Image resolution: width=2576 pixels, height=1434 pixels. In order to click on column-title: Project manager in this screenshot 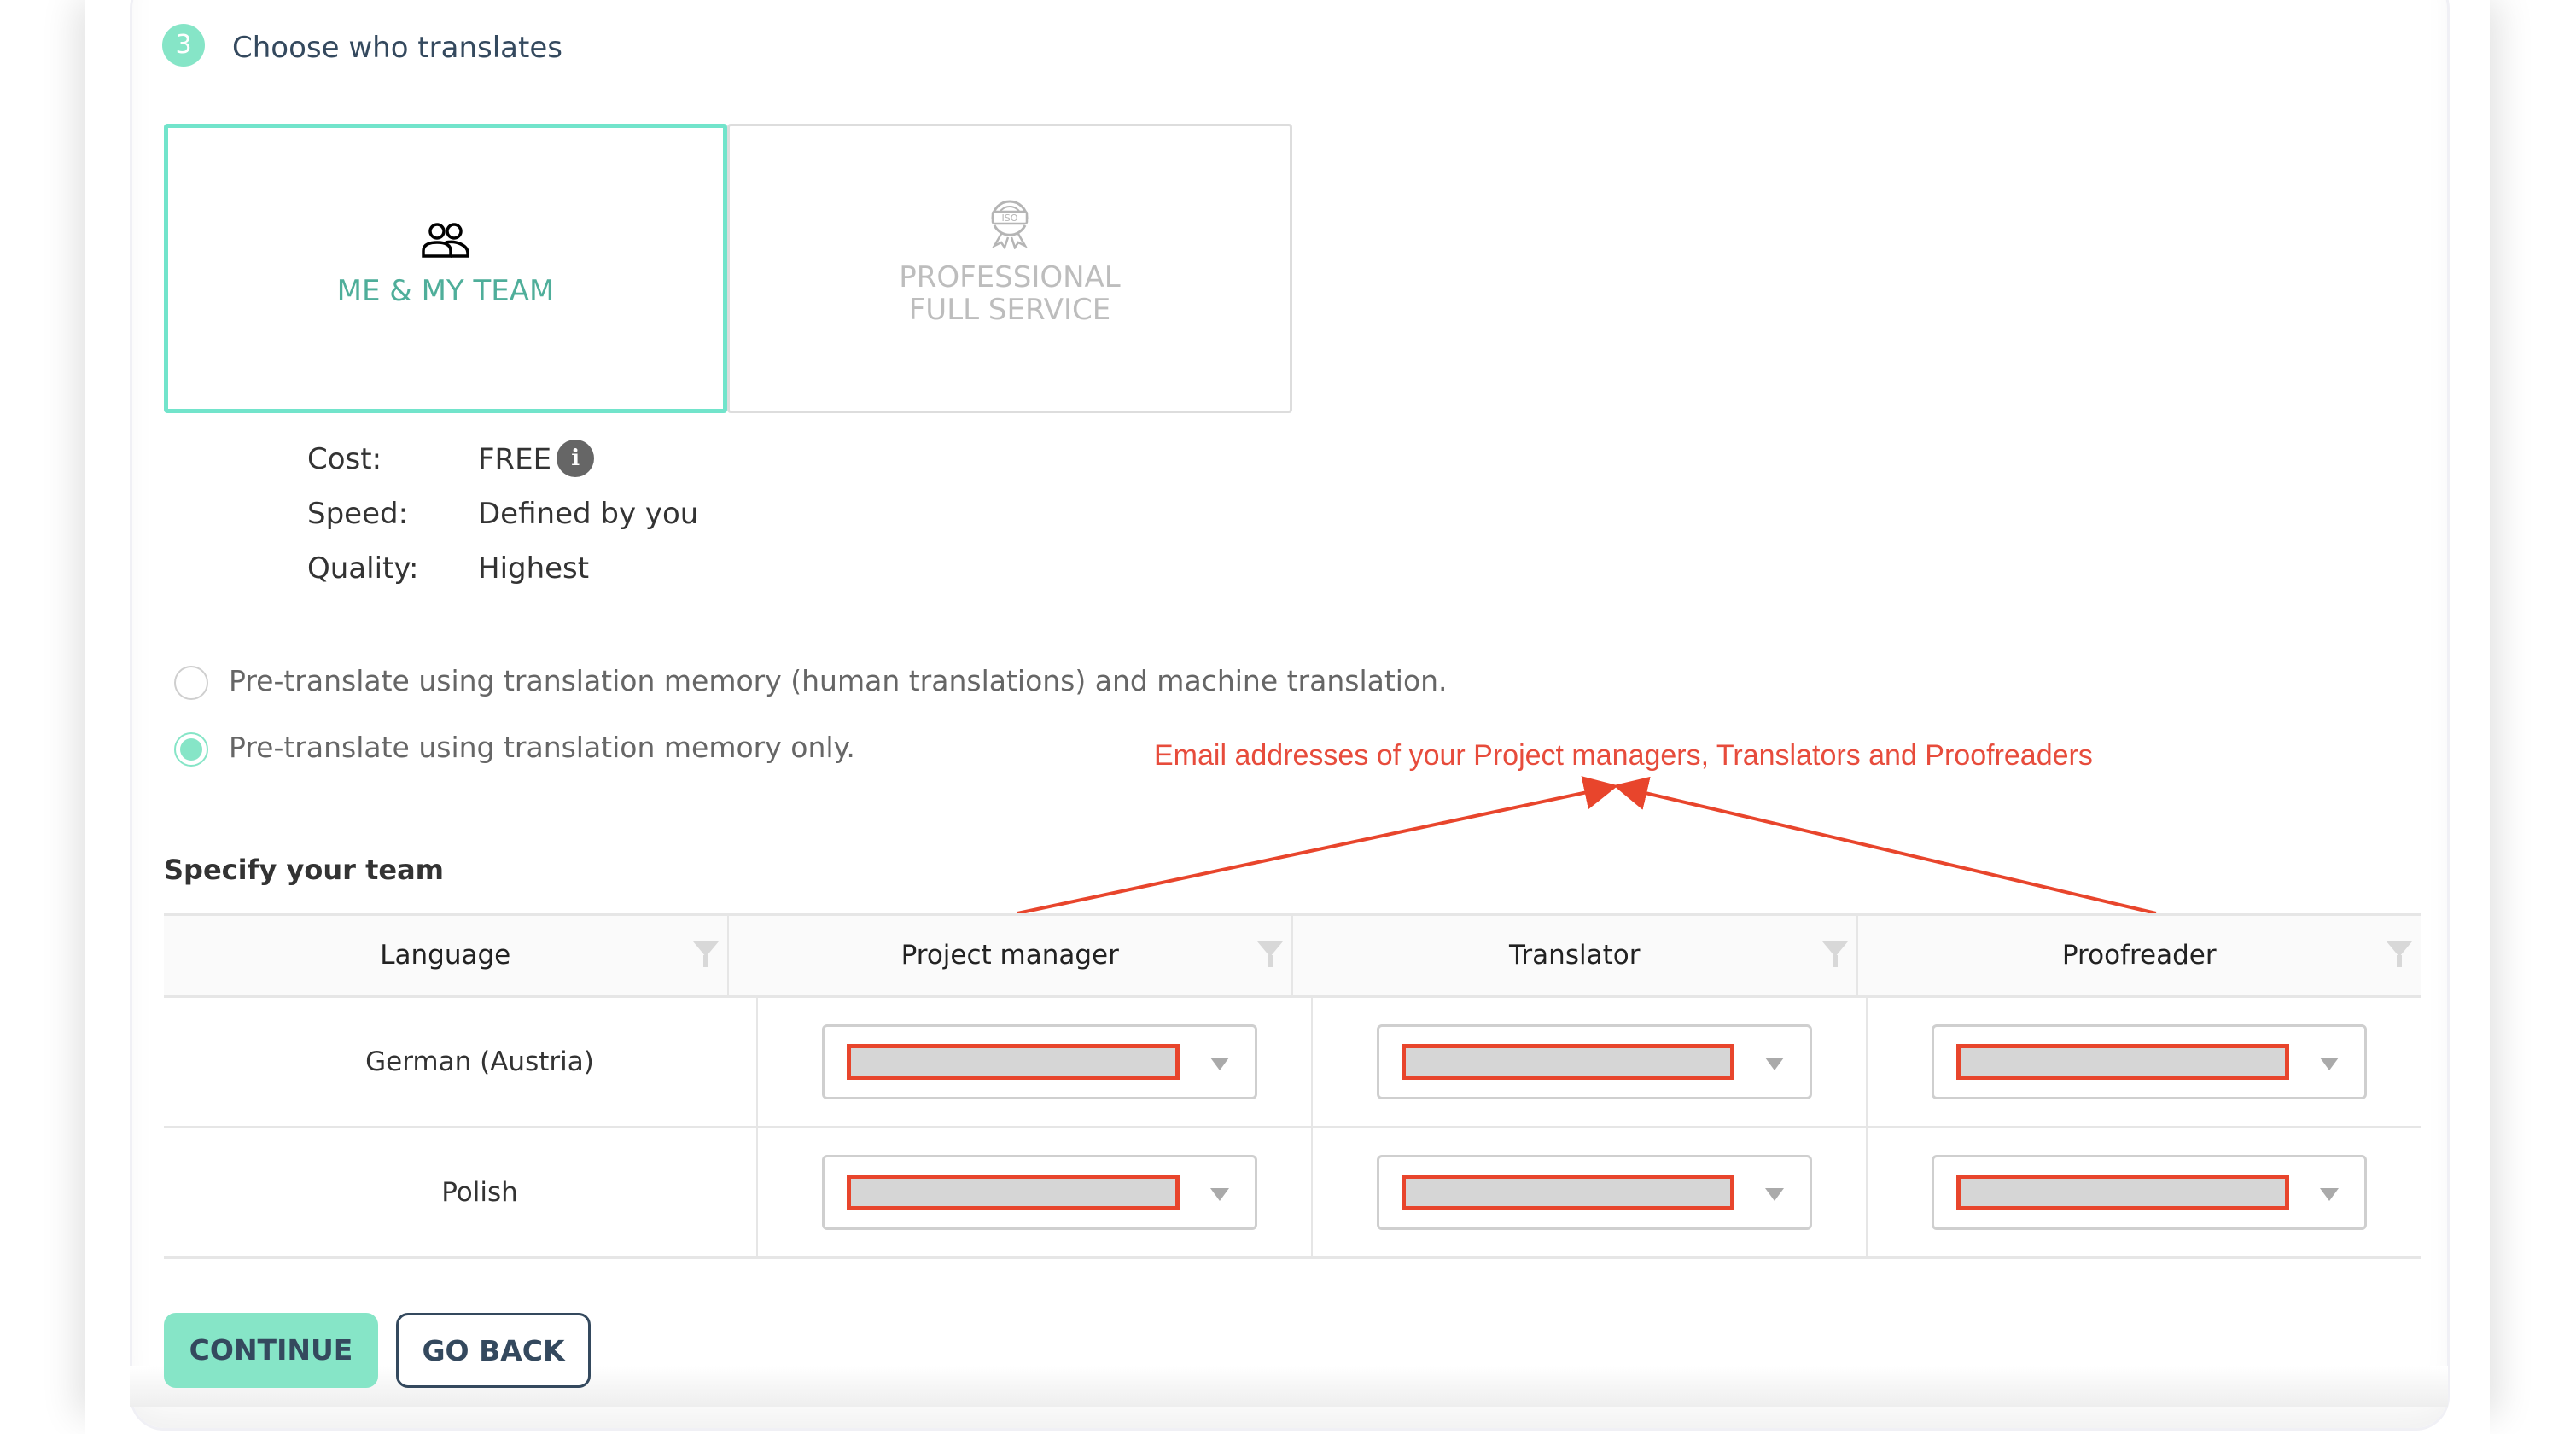, I will do `click(1009, 955)`.